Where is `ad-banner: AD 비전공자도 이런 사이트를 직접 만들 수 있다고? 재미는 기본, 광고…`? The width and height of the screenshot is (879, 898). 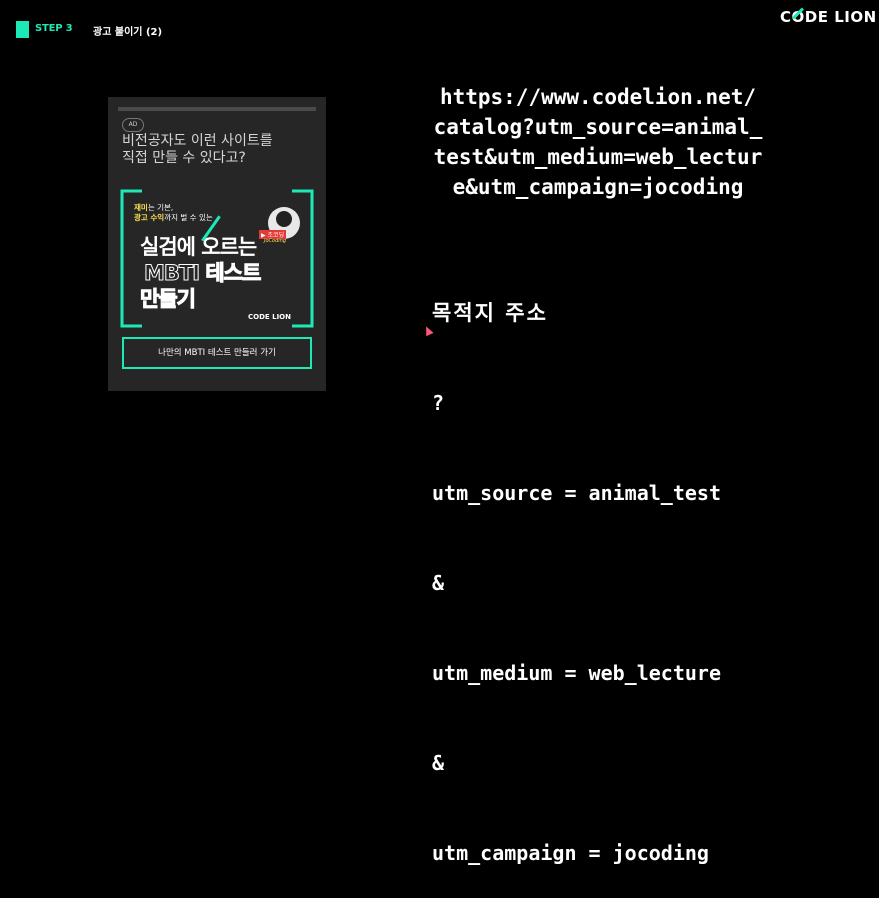
ad-banner: AD 비전공자도 이런 사이트를 직접 만들 수 있다고? 재미는 기본, 광고… is located at coordinates (217, 244).